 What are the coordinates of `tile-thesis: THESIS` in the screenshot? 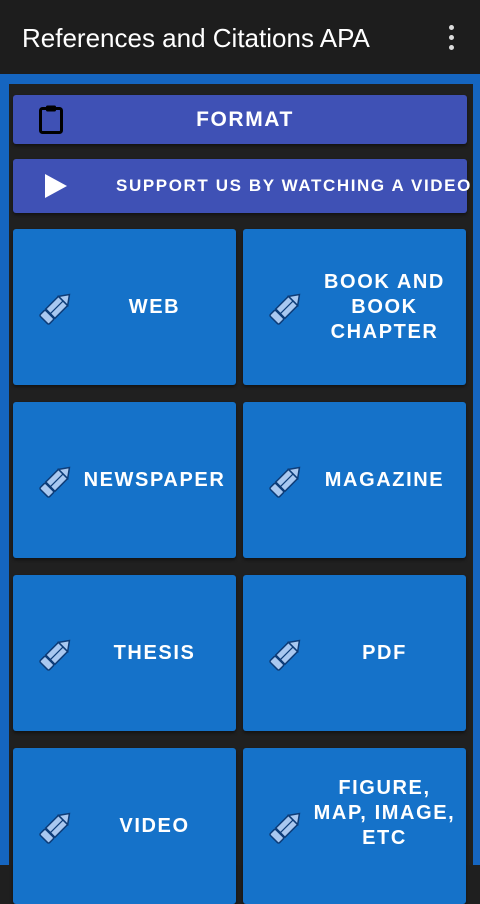 It's located at (124, 653).